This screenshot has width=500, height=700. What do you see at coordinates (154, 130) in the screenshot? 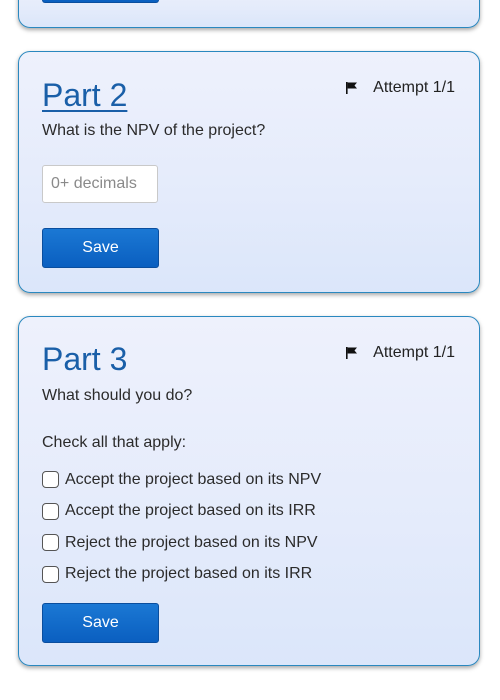
I see `part2-question: What is the NPV of the project?` at bounding box center [154, 130].